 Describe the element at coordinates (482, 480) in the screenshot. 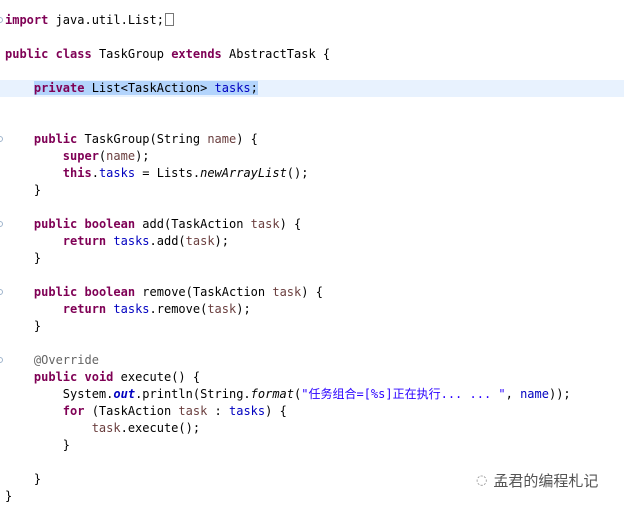

I see `wechat-icon: ◌` at that location.